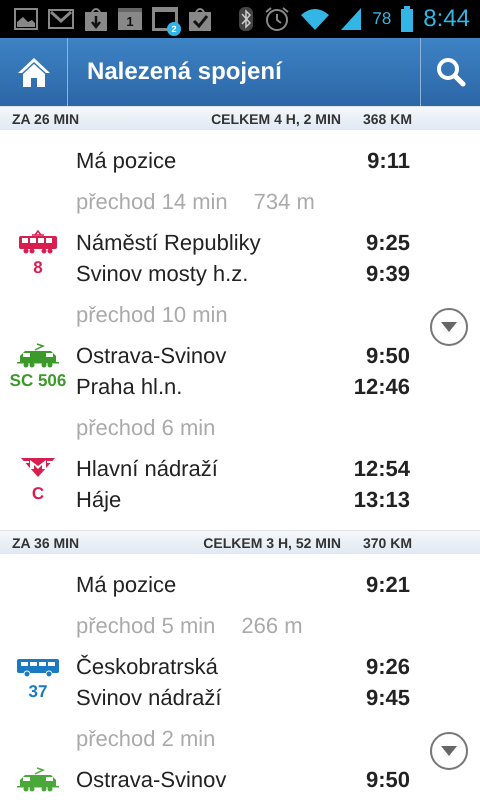 This screenshot has width=480, height=800. Describe the element at coordinates (130, 19) in the screenshot. I see `calendar-icon: 1` at that location.